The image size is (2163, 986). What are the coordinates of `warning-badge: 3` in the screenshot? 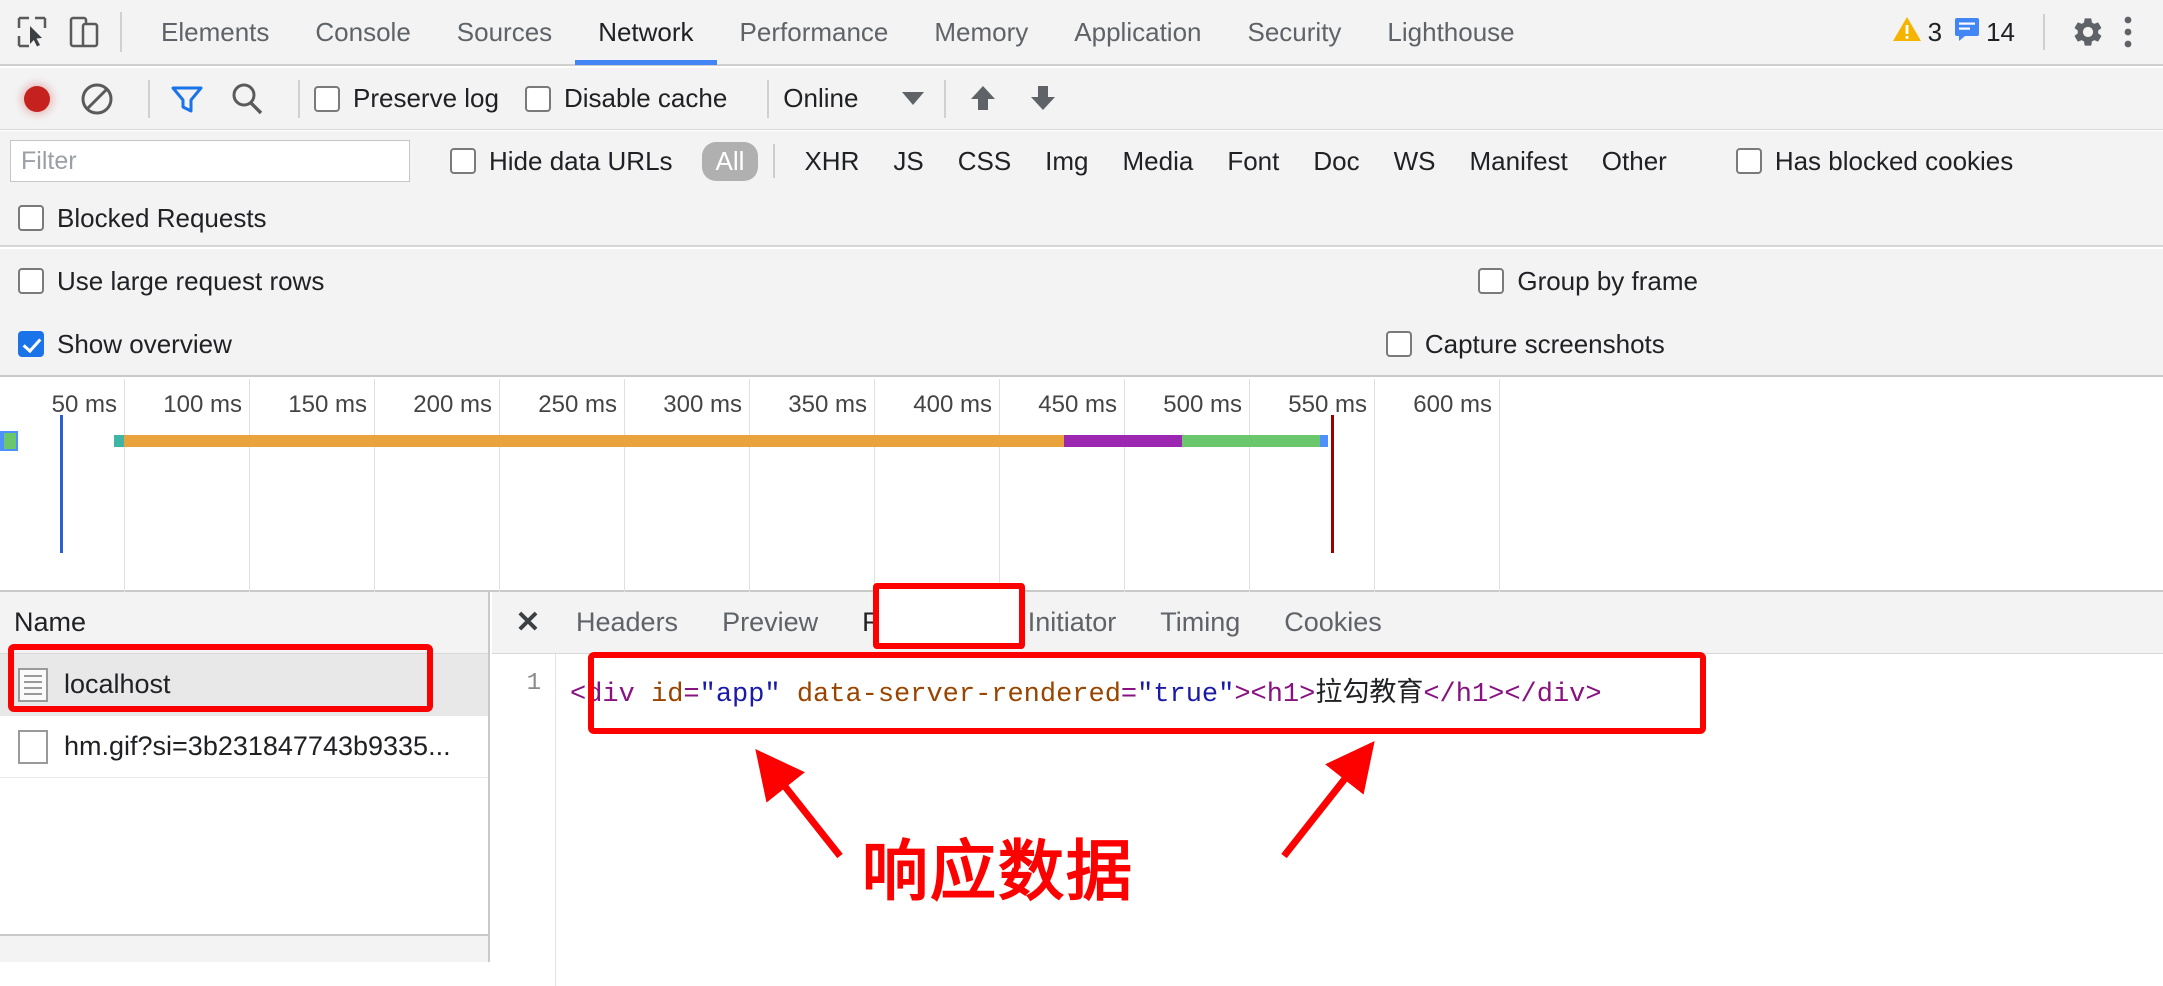 It's located at (1921, 32).